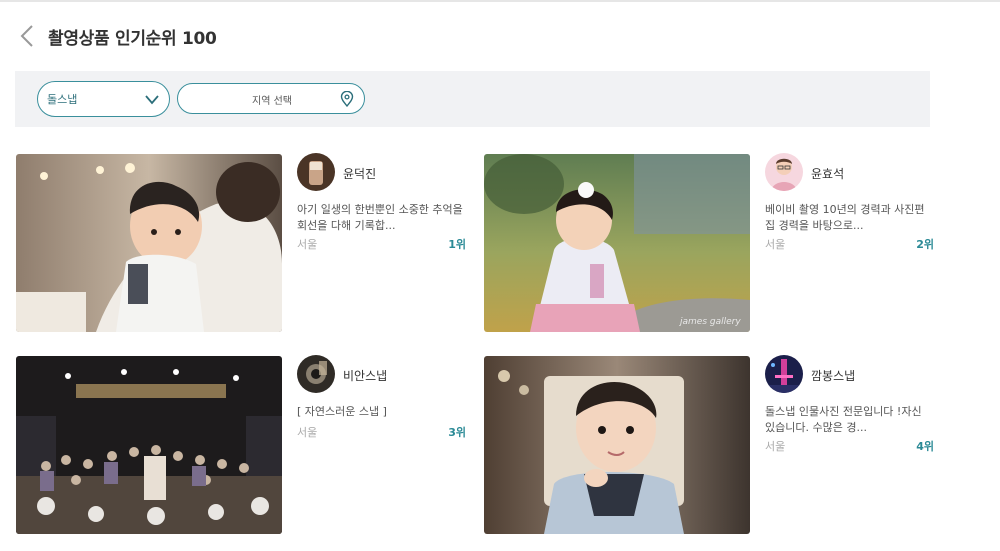 The width and height of the screenshot is (1000, 551). Describe the element at coordinates (103, 99) in the screenshot. I see `category-select: 돌스냅` at that location.